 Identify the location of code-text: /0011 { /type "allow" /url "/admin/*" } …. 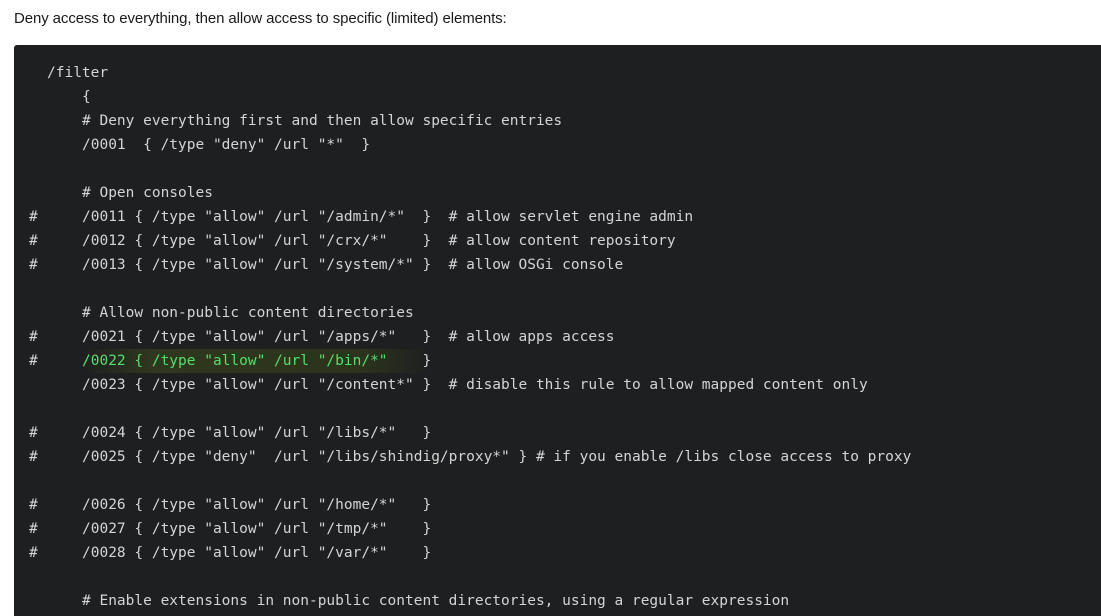
(388, 217).